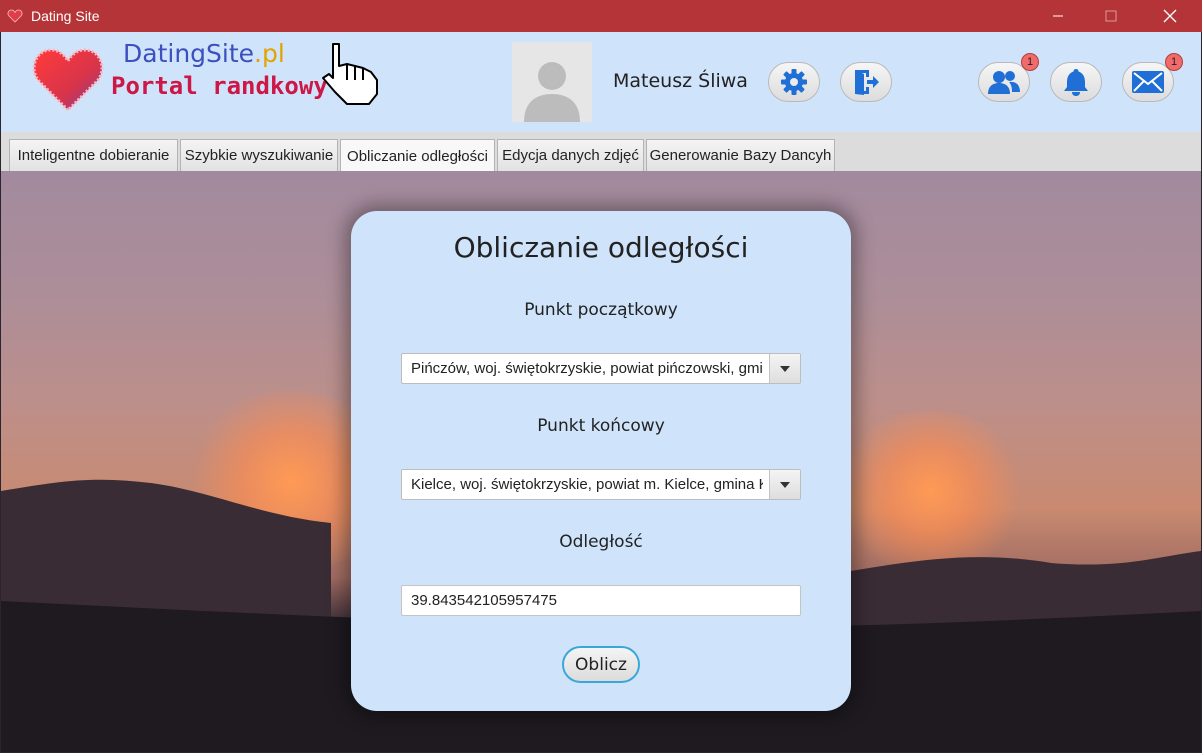 This screenshot has height=753, width=1202. Describe the element at coordinates (93, 155) in the screenshot. I see `tab-inteligentne-dobieranie: Inteligentne dobieranie` at that location.